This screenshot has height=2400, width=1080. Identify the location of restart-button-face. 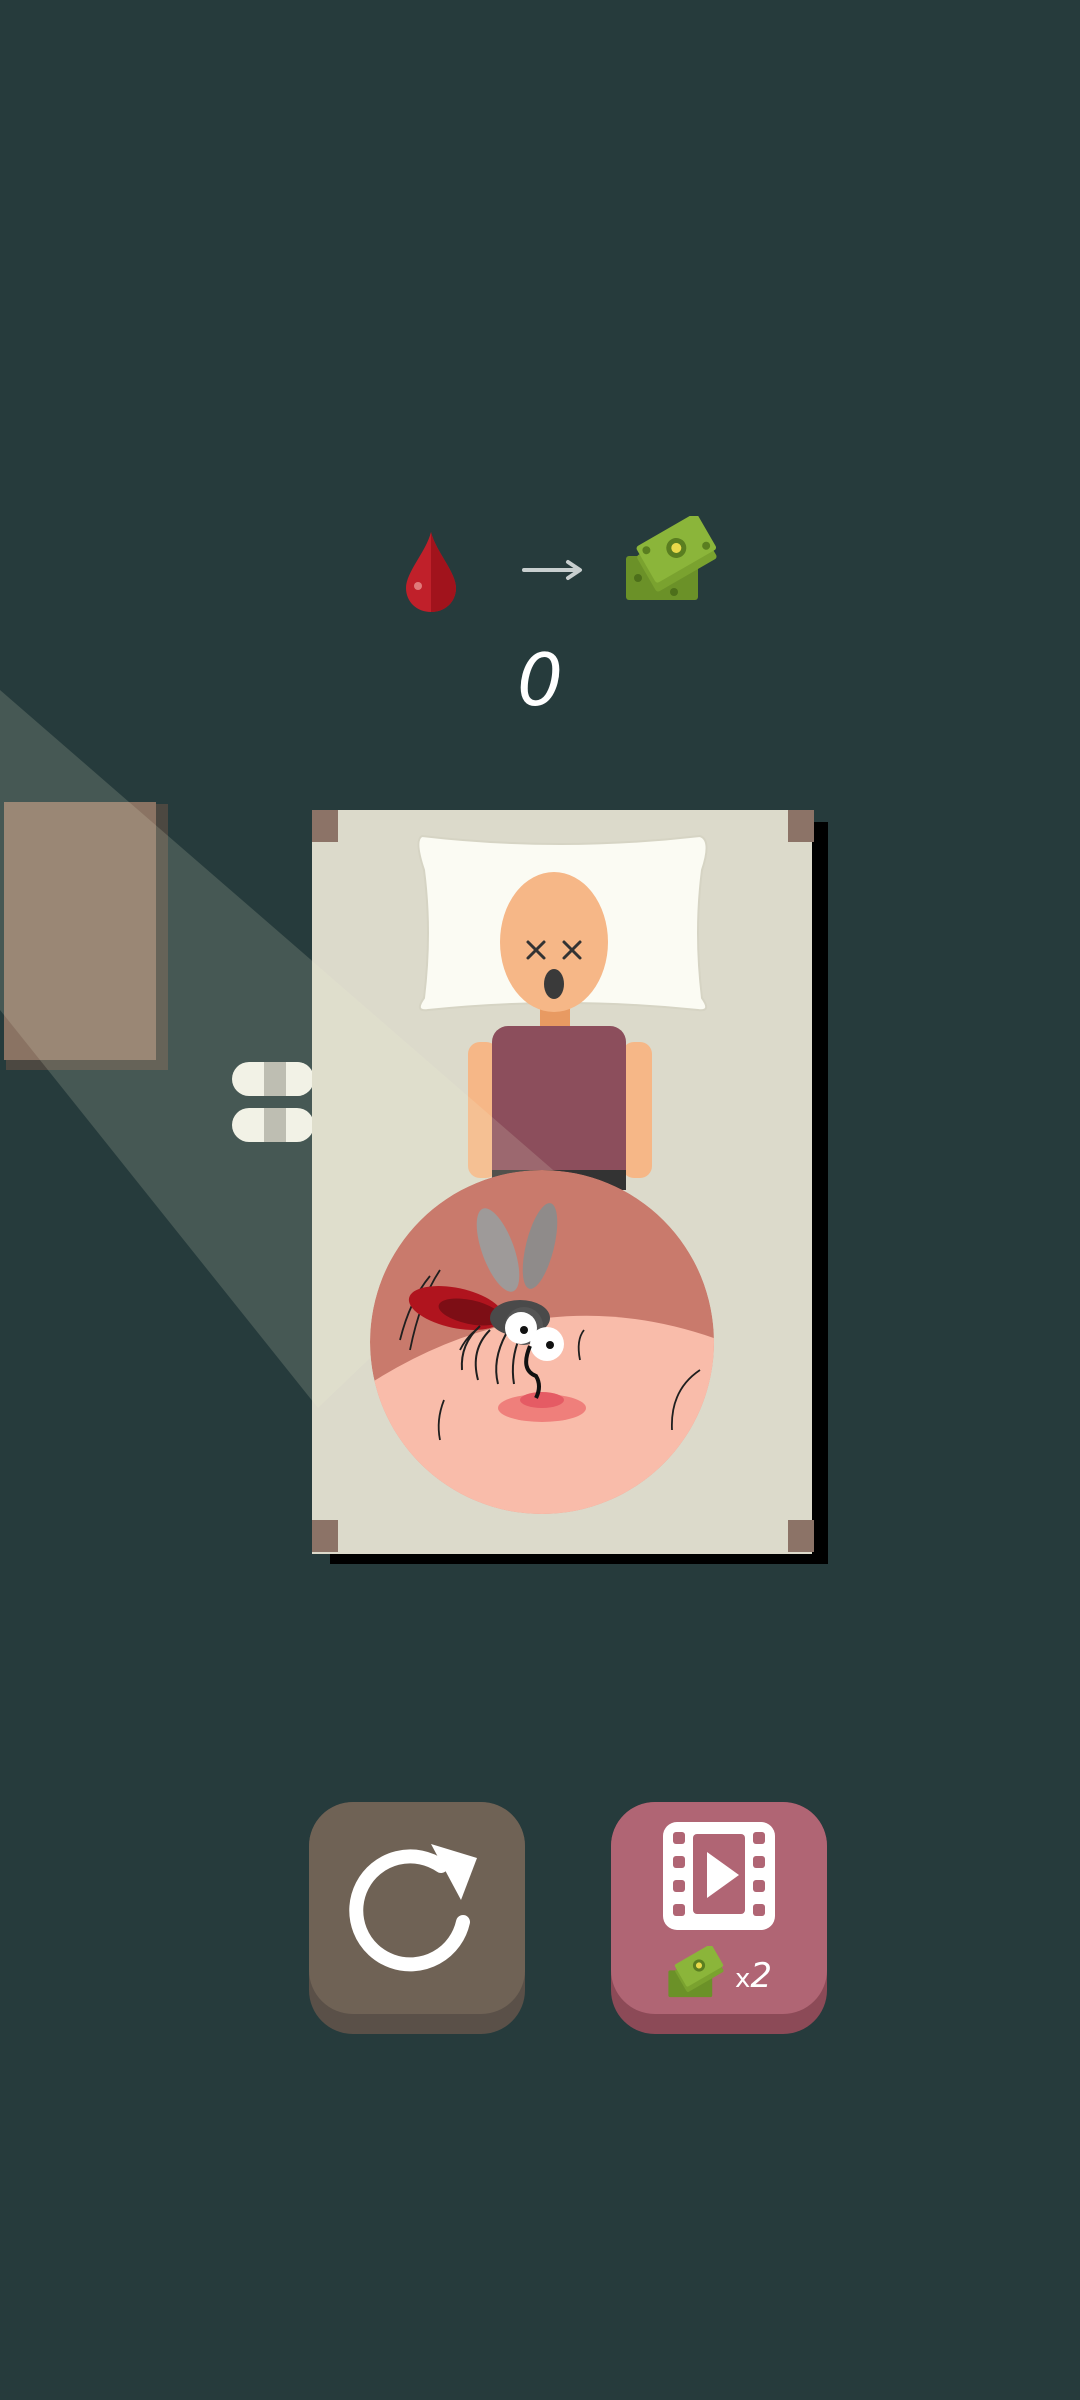
(417, 1908).